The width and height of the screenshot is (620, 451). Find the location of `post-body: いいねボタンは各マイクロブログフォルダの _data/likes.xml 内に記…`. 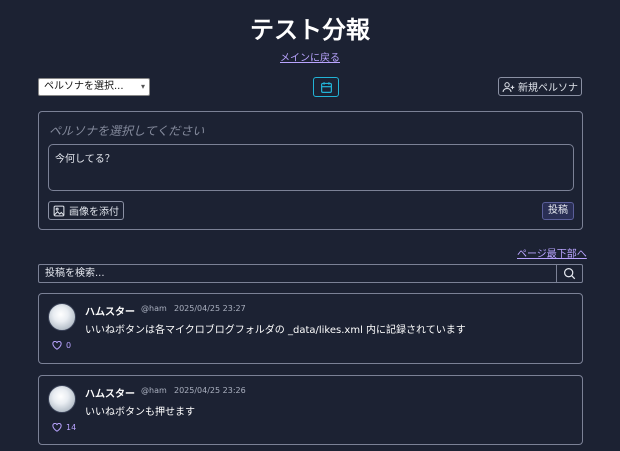

post-body: いいねボタンは各マイクロブログフォルダの _data/likes.xml 内に記… is located at coordinates (275, 330).